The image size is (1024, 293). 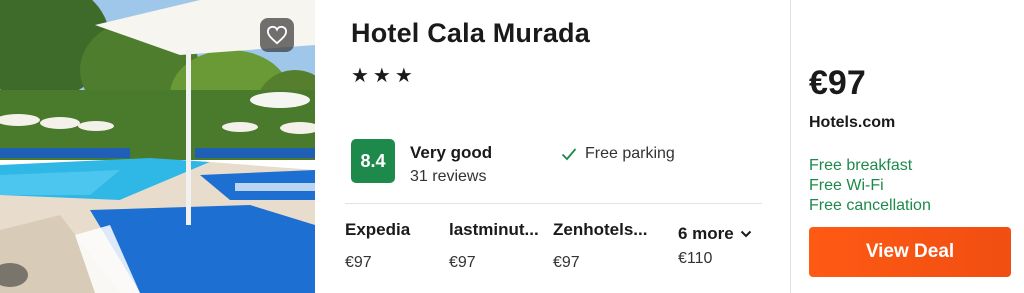 I want to click on chevron-down-icon, so click(x=745, y=234).